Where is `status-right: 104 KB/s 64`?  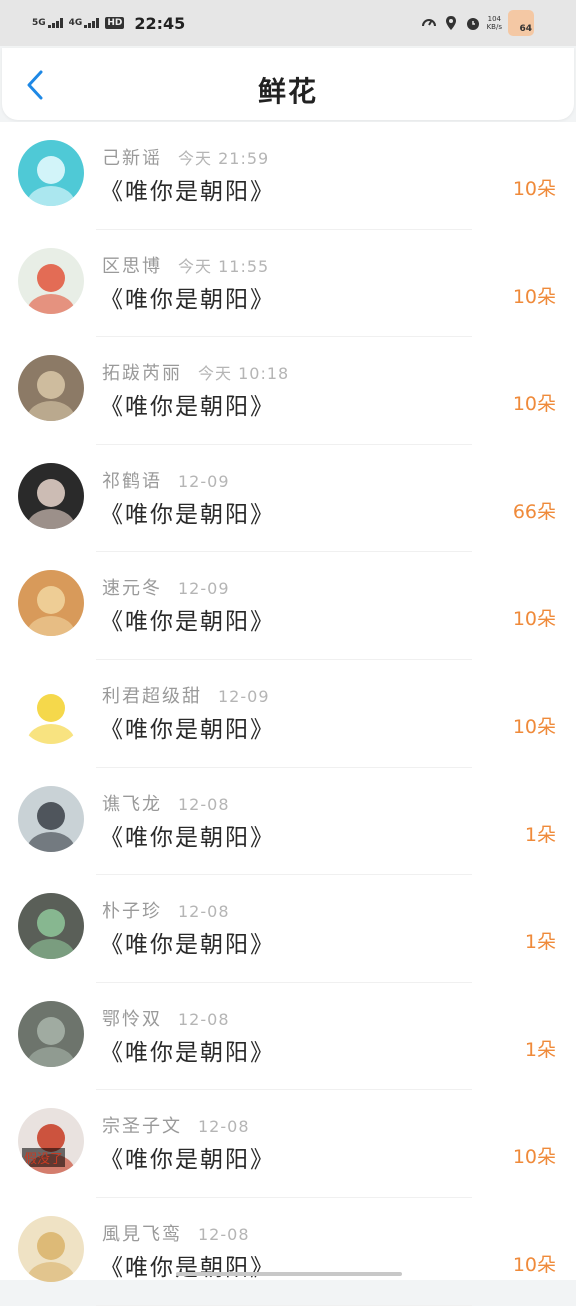 status-right: 104 KB/s 64 is located at coordinates (498, 23).